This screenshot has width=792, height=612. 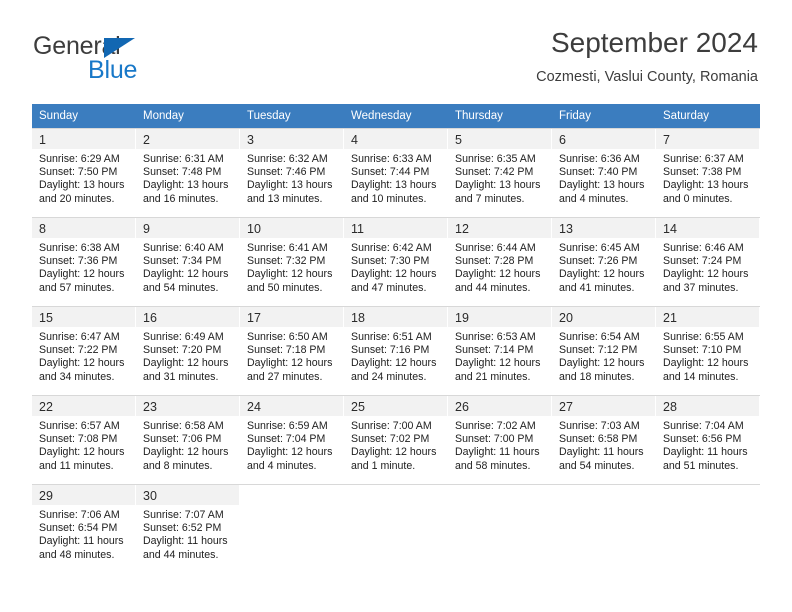 I want to click on sunrise-text: Sunrise: 7:00 AM, so click(x=391, y=426).